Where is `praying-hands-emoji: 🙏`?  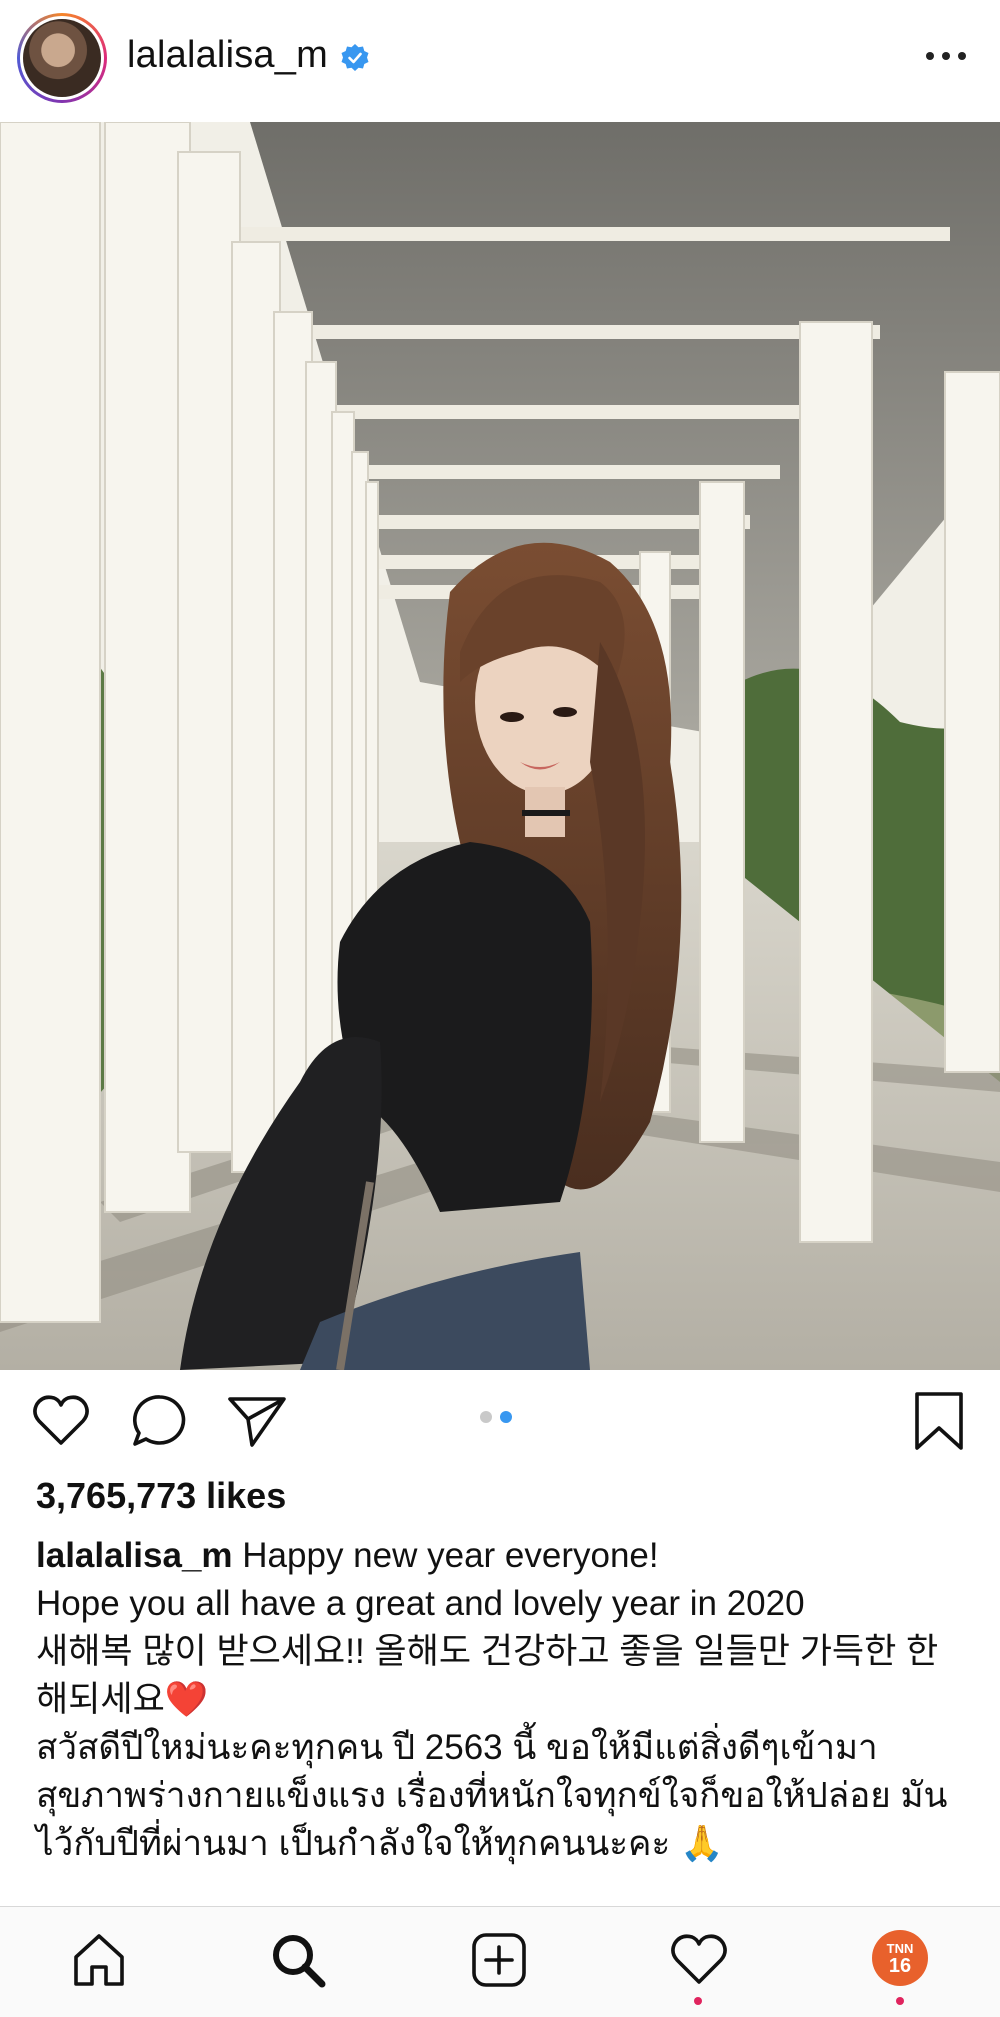 praying-hands-emoji: 🙏 is located at coordinates (702, 1843).